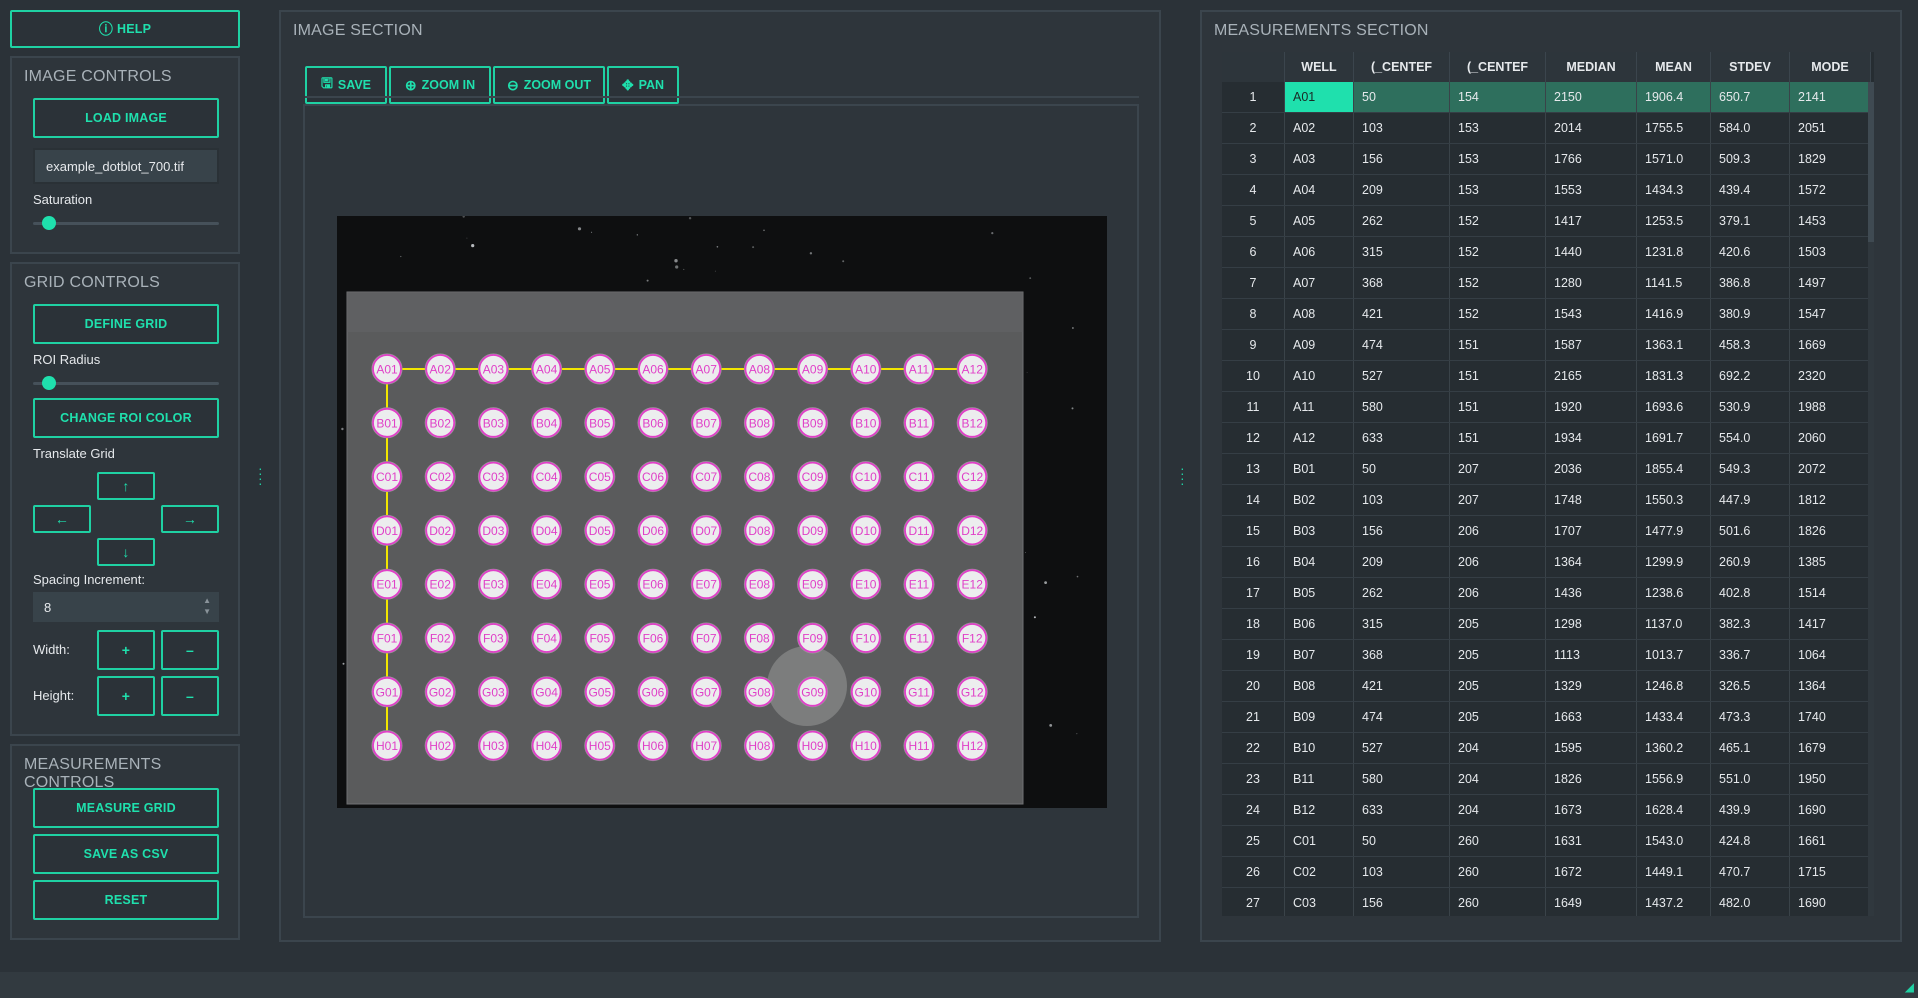  I want to click on cell-mean: 1628.4, so click(1673, 810).